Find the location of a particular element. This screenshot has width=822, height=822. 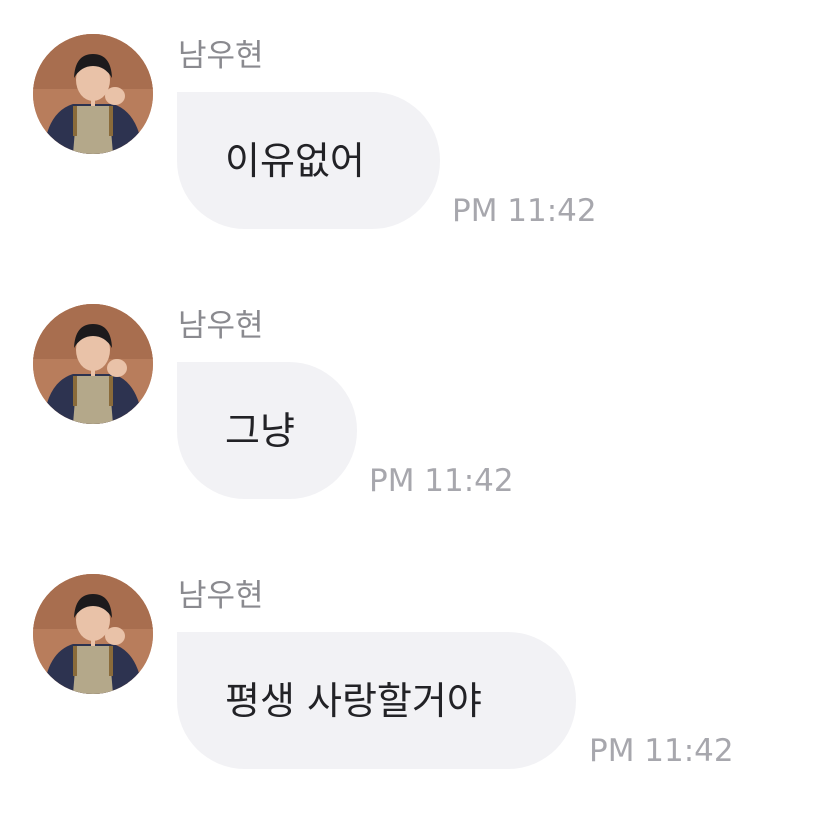

message-text: 이유없어 is located at coordinates (295, 160).